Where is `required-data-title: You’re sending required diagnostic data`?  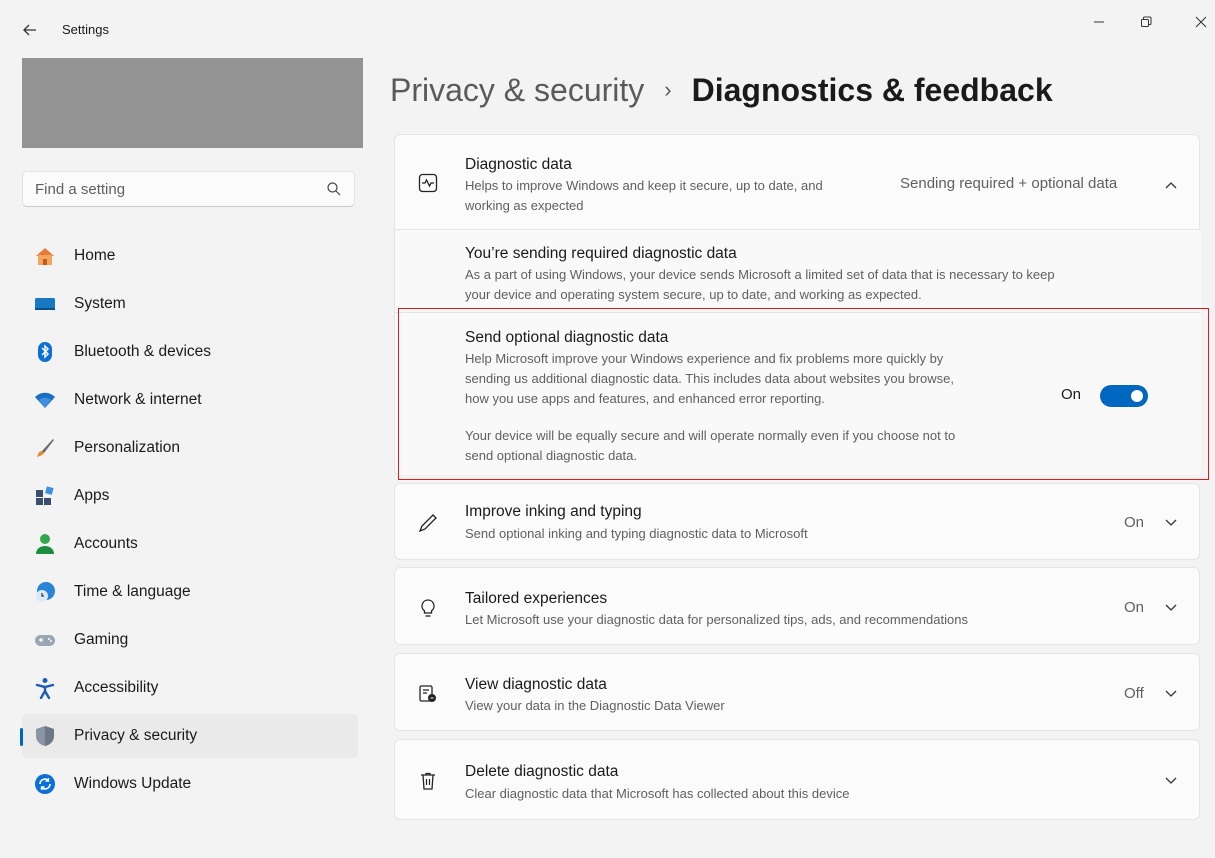
required-data-title: You’re sending required diagnostic data is located at coordinates (601, 253).